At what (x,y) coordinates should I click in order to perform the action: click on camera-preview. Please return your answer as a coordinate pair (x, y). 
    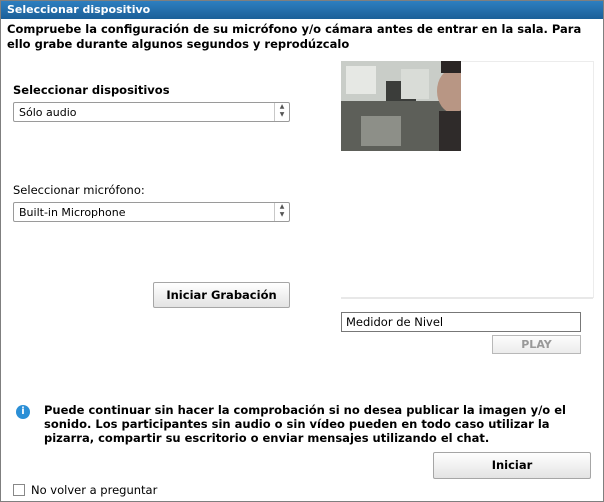
    Looking at the image, I should click on (401, 106).